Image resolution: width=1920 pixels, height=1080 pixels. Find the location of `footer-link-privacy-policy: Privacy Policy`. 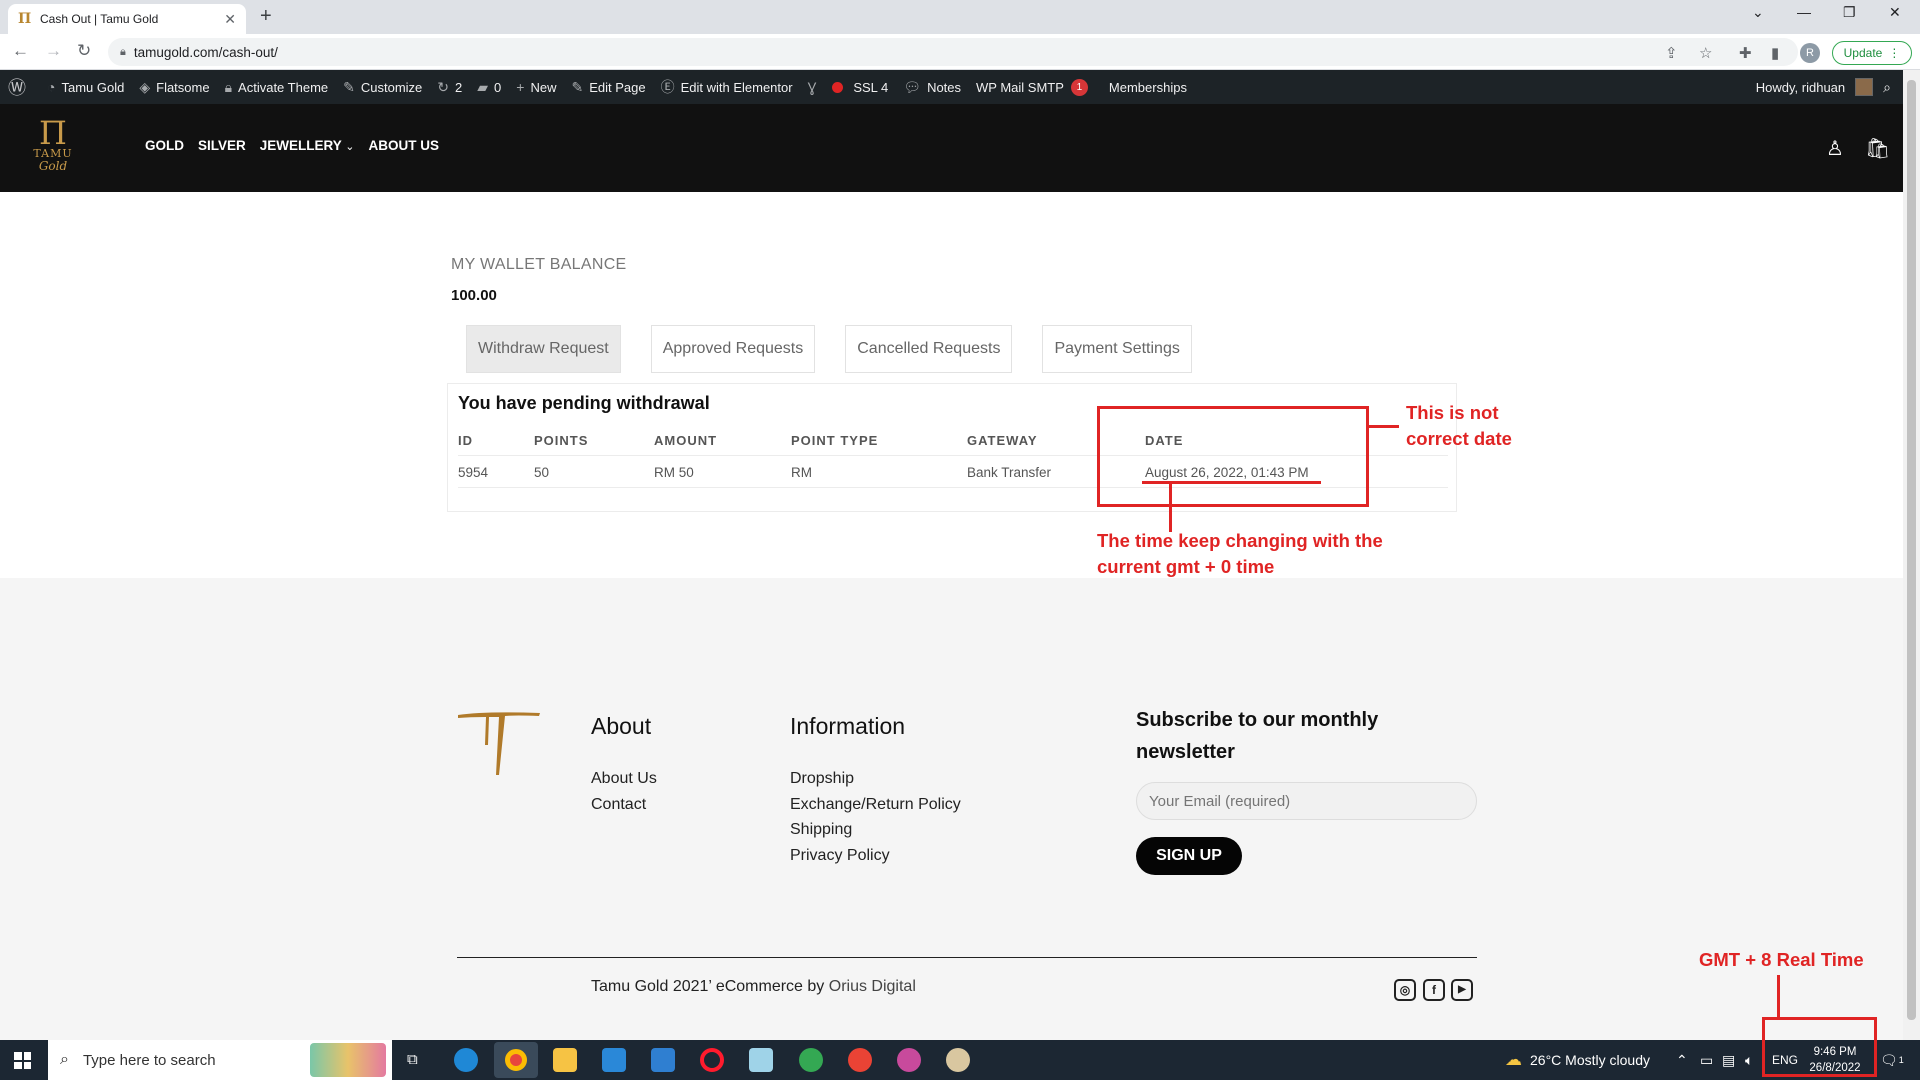

footer-link-privacy-policy: Privacy Policy is located at coordinates (840, 856).